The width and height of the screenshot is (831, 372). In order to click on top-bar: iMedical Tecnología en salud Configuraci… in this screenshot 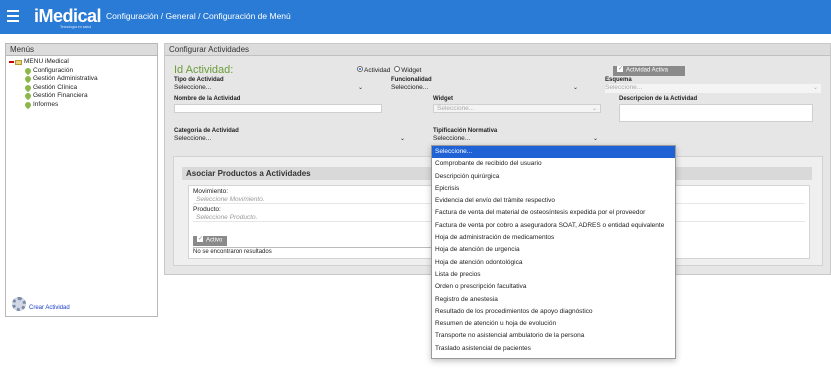, I will do `click(415, 17)`.